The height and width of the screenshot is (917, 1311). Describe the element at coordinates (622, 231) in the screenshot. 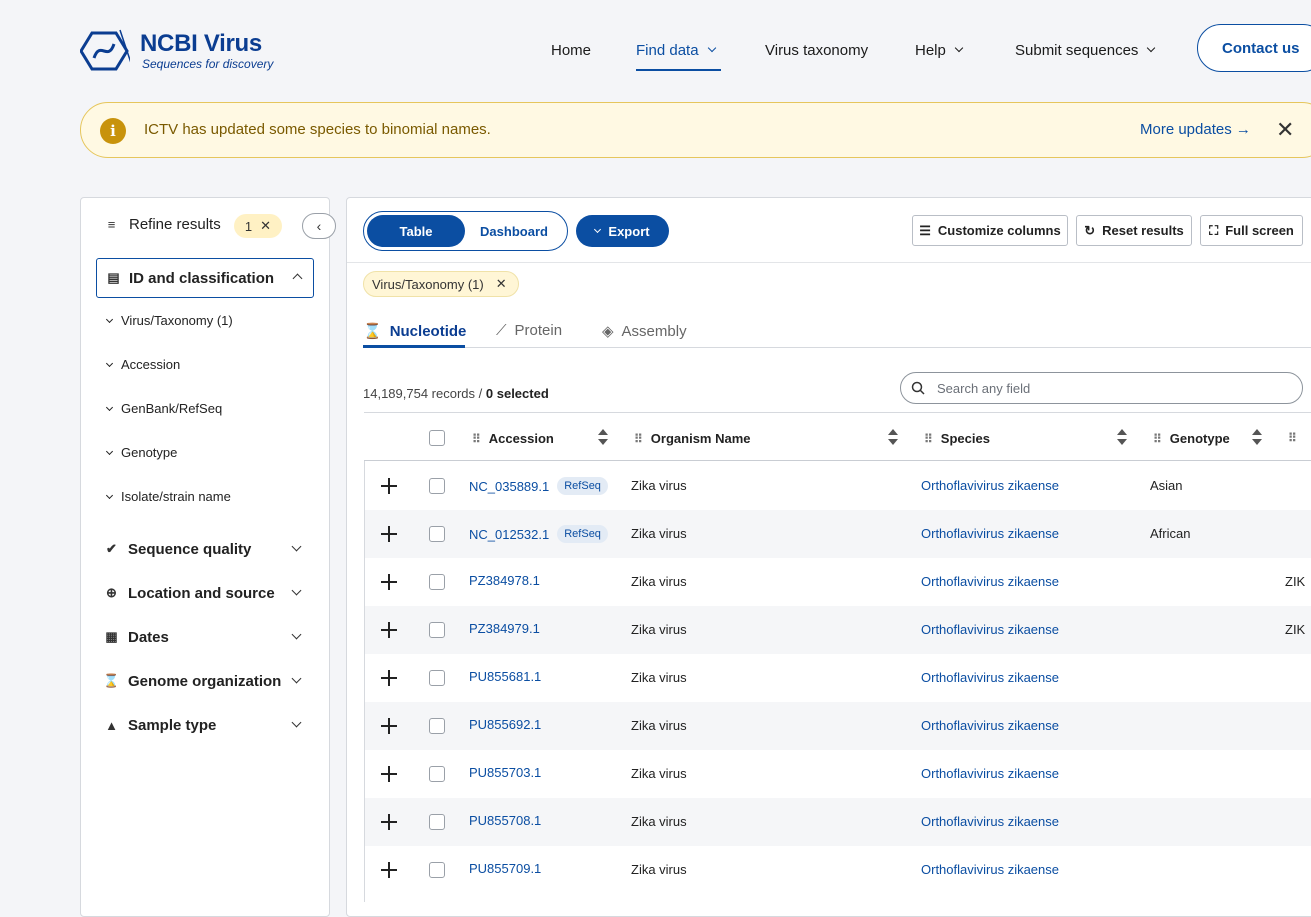

I see `export-button: Export` at that location.